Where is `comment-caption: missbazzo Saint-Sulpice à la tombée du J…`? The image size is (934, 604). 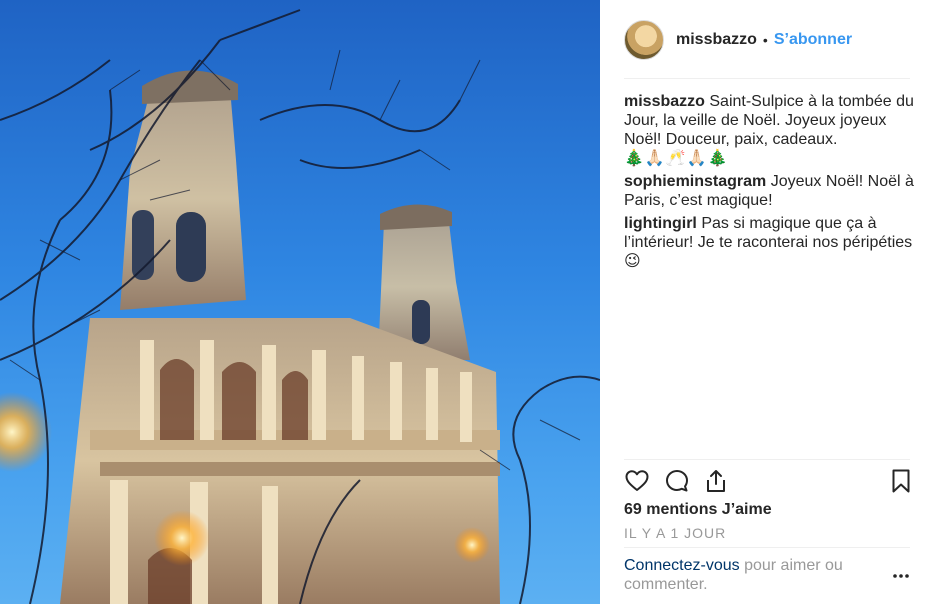 comment-caption: missbazzo Saint-Sulpice à la tombée du J… is located at coordinates (769, 130).